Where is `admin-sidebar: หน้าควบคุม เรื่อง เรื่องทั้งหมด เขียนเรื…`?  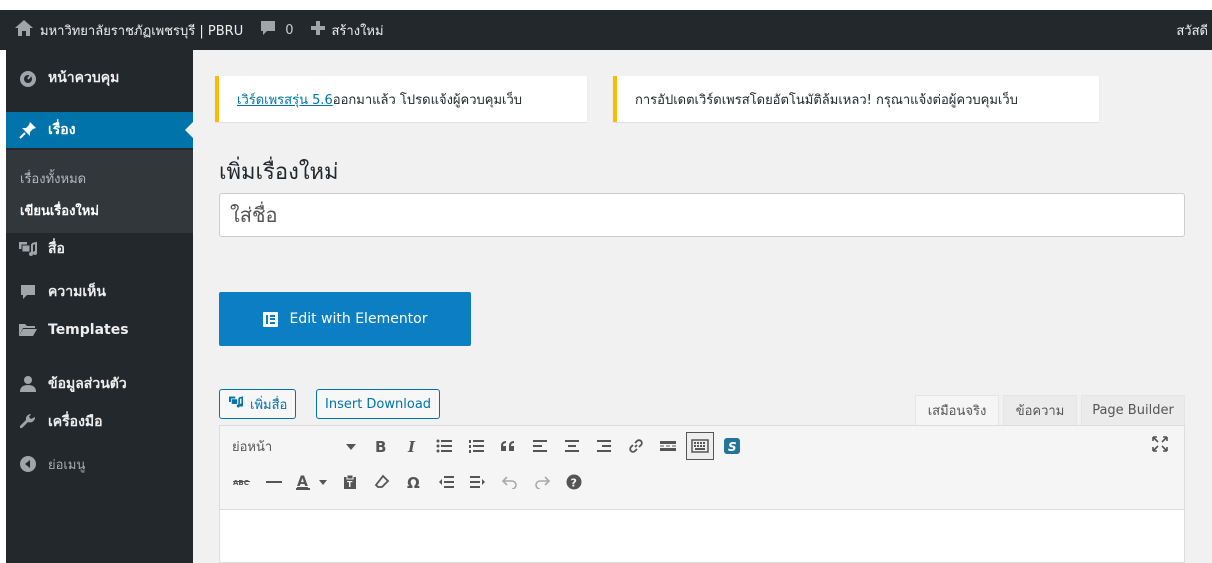 admin-sidebar: หน้าควบคุม เรื่อง เรื่องทั้งหมด เขียนเรื… is located at coordinates (96, 306).